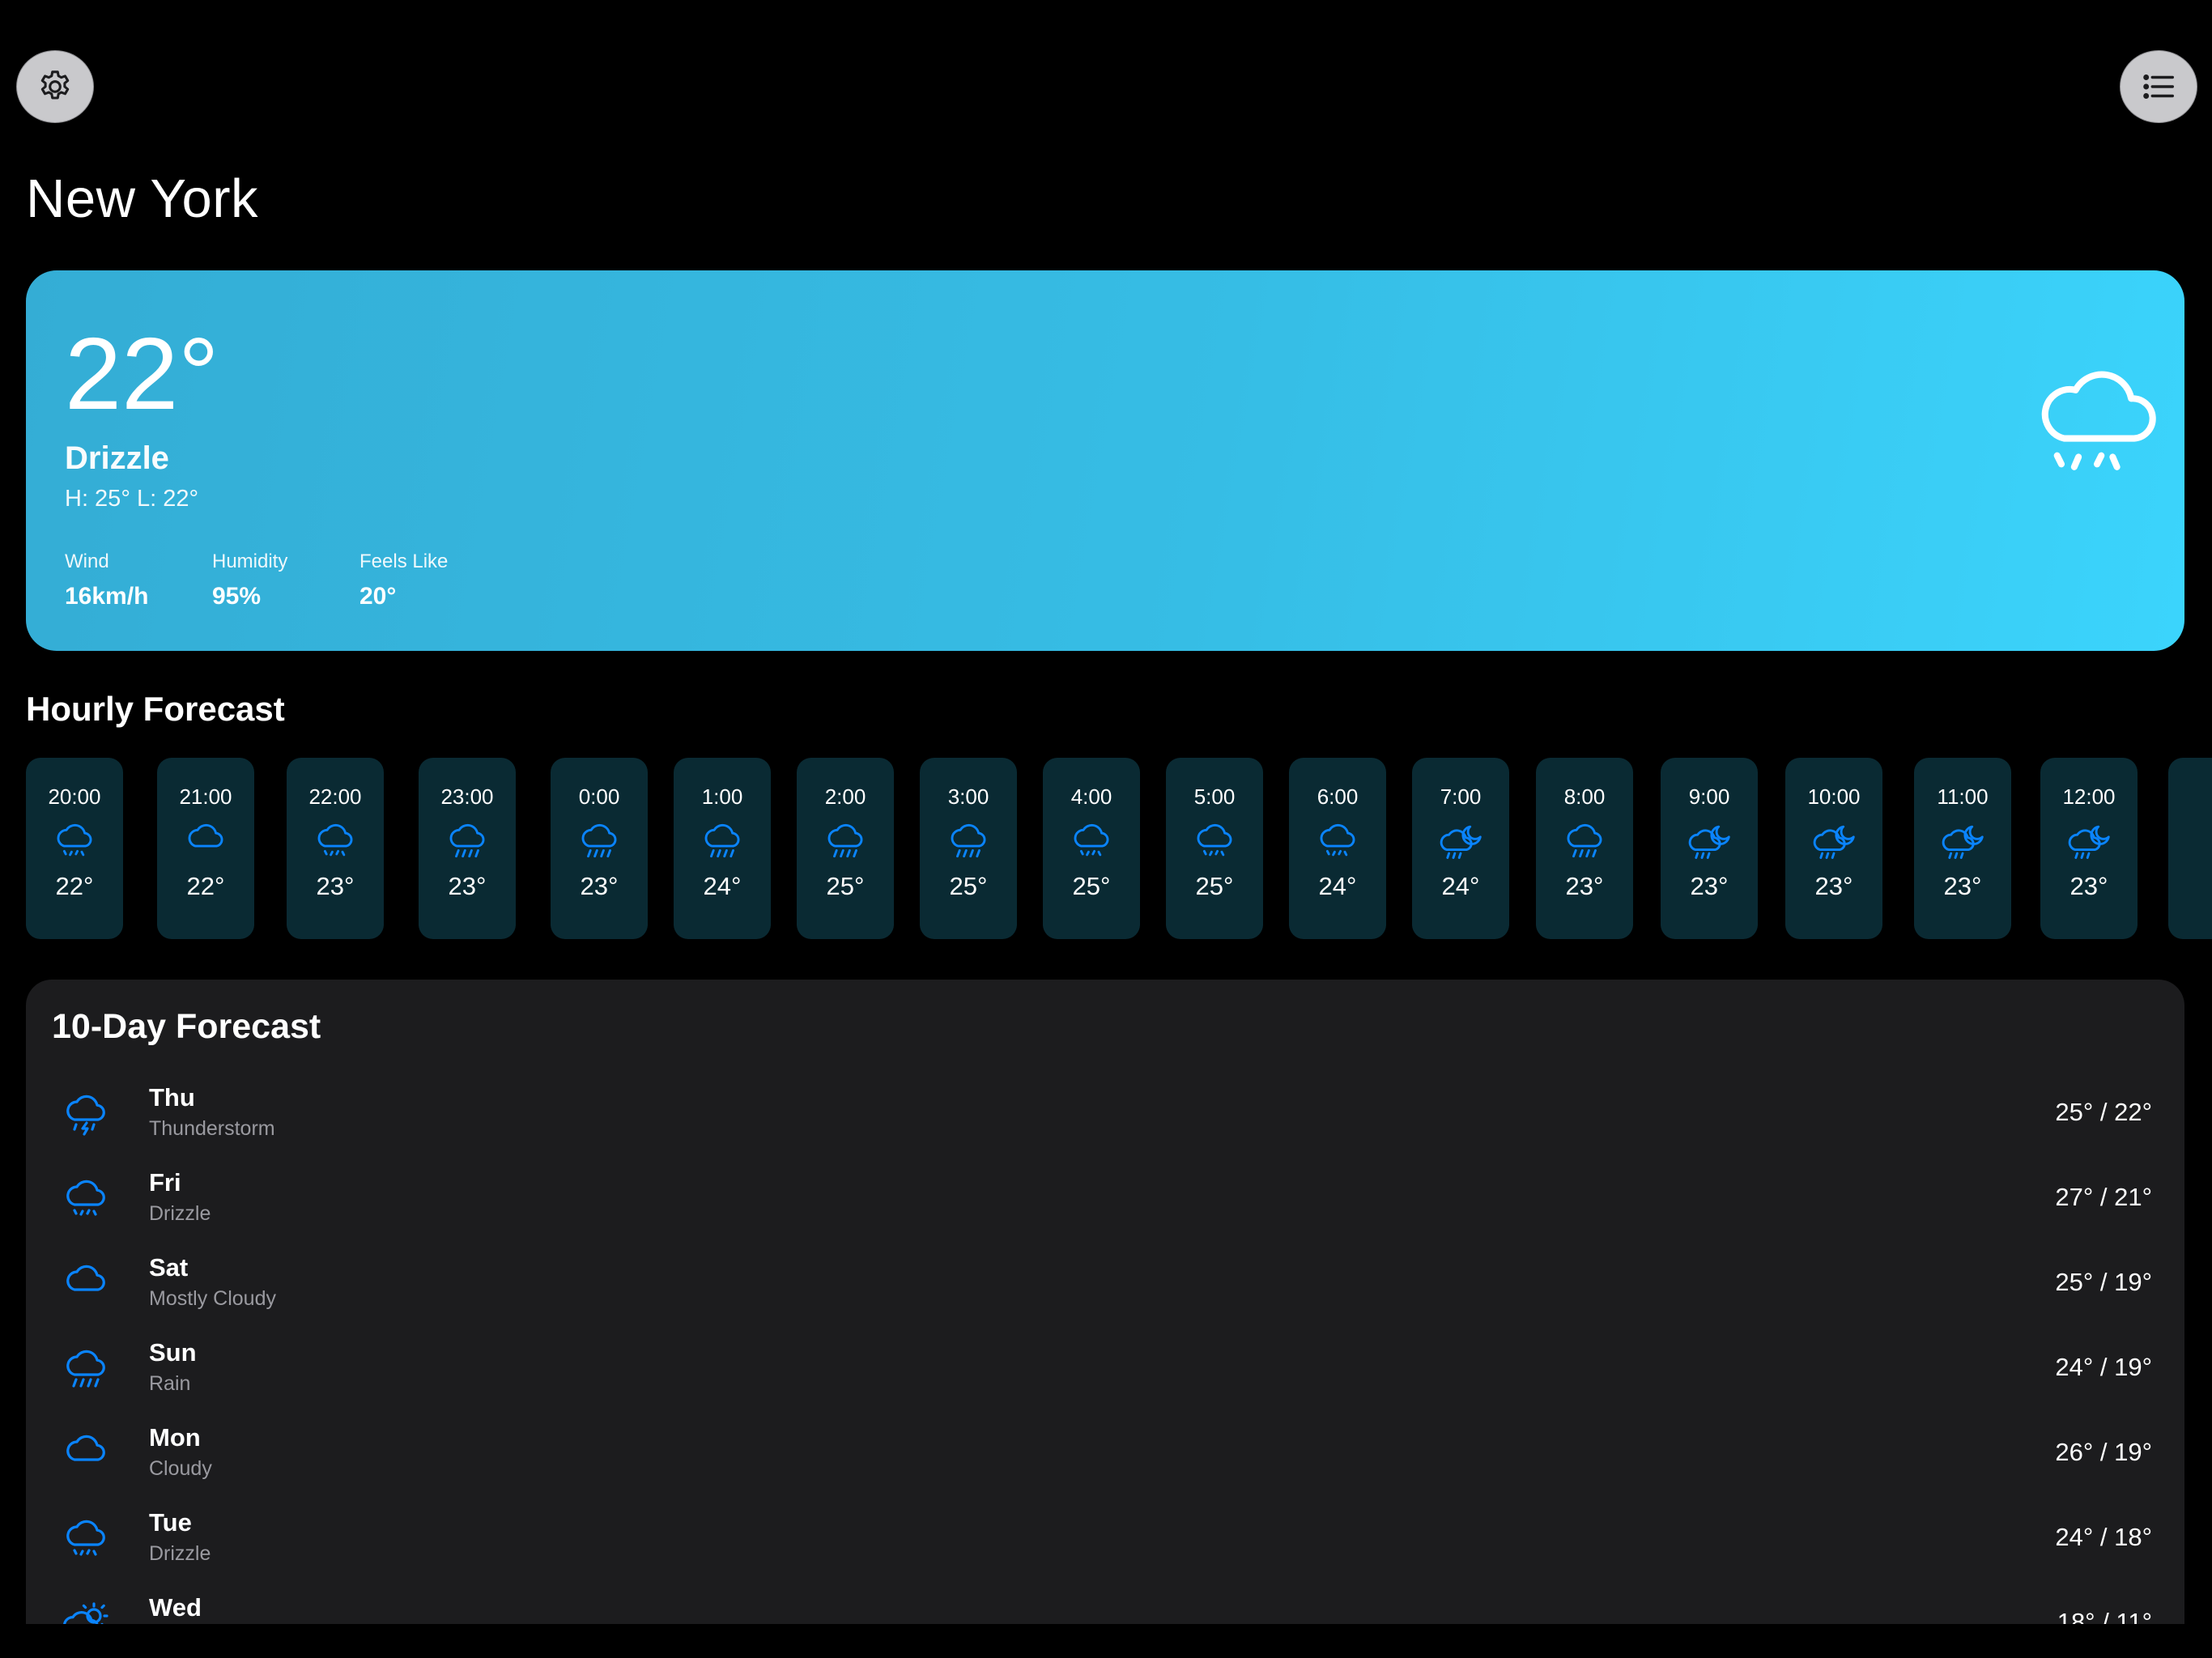 The height and width of the screenshot is (1658, 2212). I want to click on settings-button, so click(55, 86).